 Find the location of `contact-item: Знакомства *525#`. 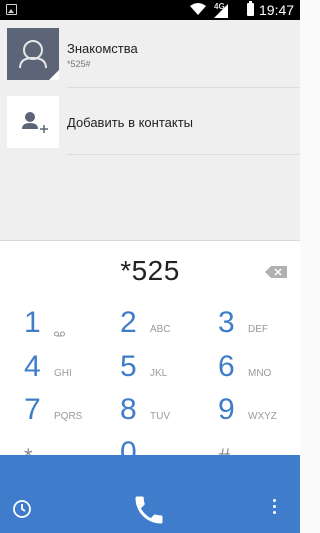

contact-item: Знакомства *525# is located at coordinates (150, 56).